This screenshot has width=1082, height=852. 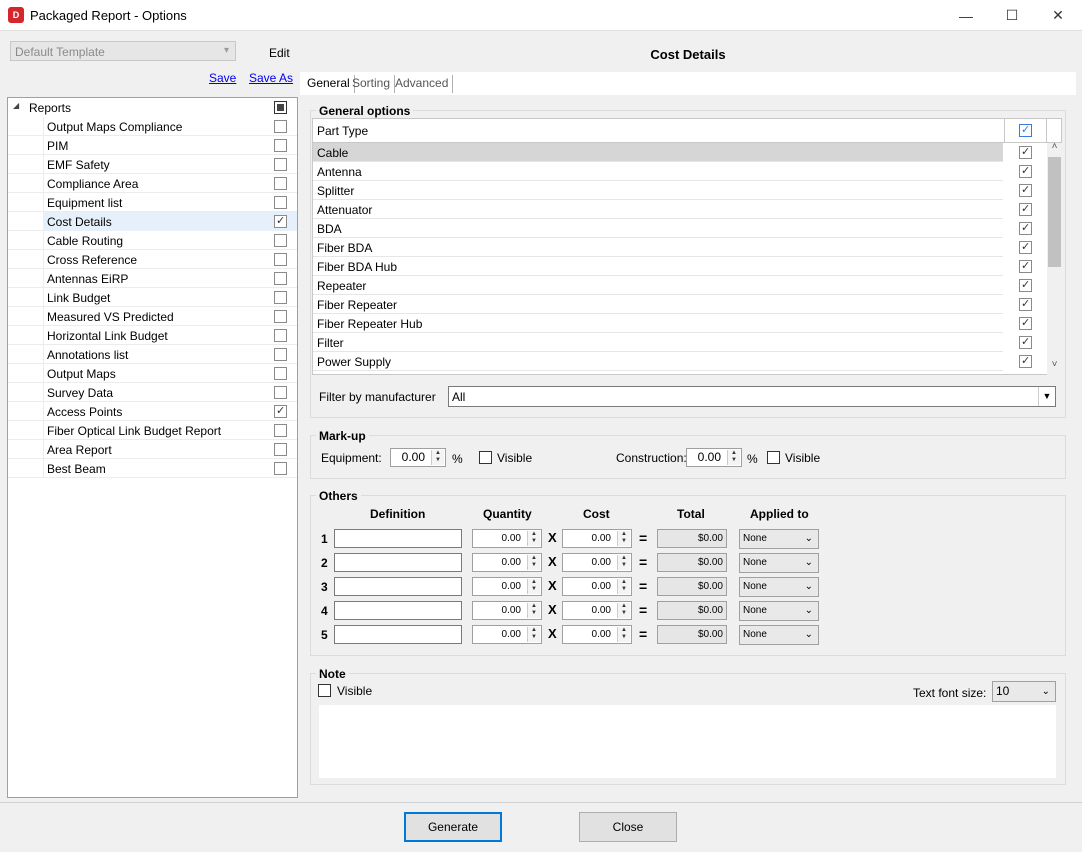 I want to click on note-textarea, so click(x=687, y=741).